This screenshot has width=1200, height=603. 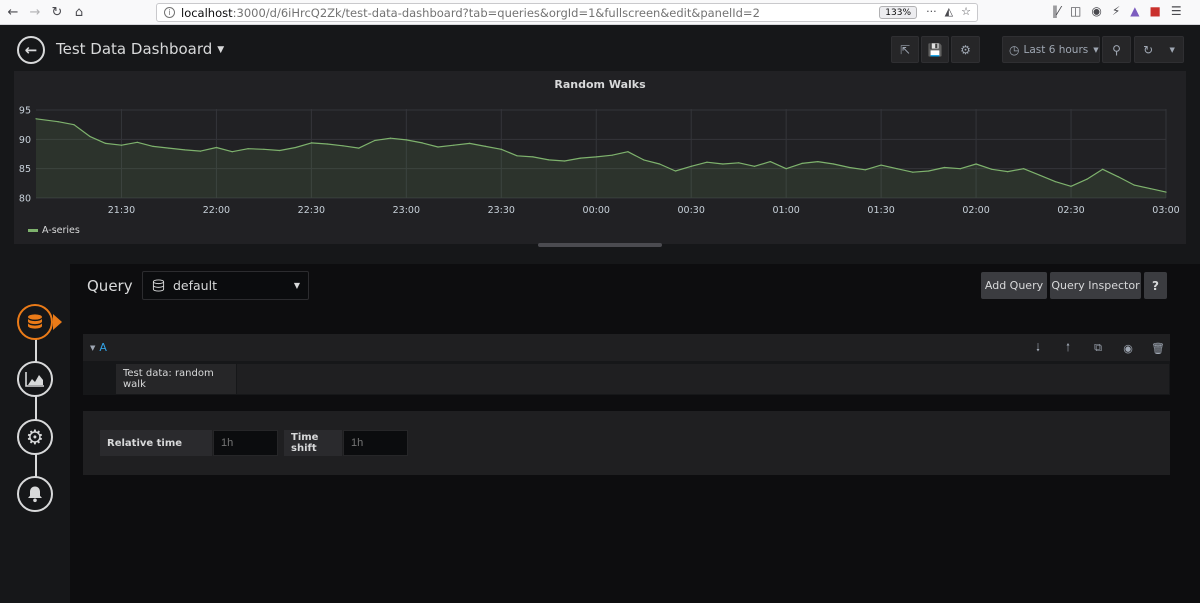 What do you see at coordinates (1155, 285) in the screenshot?
I see `help-button: ?` at bounding box center [1155, 285].